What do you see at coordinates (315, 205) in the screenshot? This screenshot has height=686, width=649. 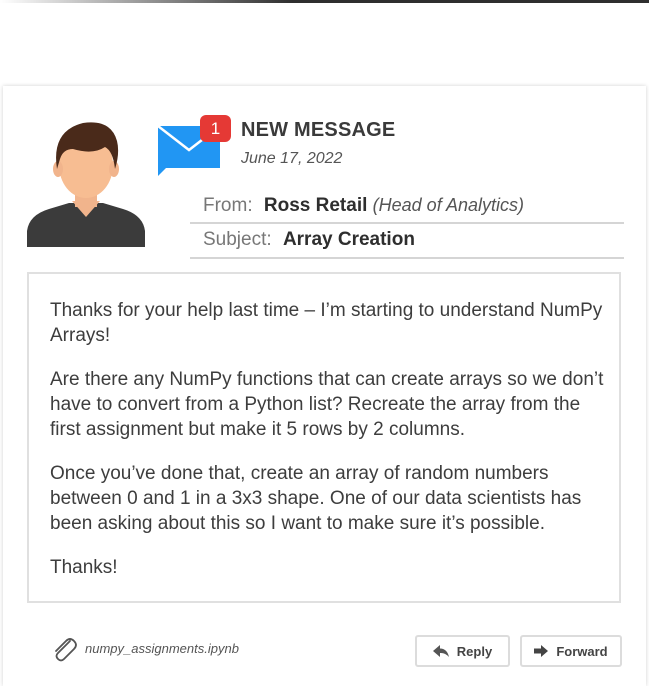 I see `sender-name: Ross Retail` at bounding box center [315, 205].